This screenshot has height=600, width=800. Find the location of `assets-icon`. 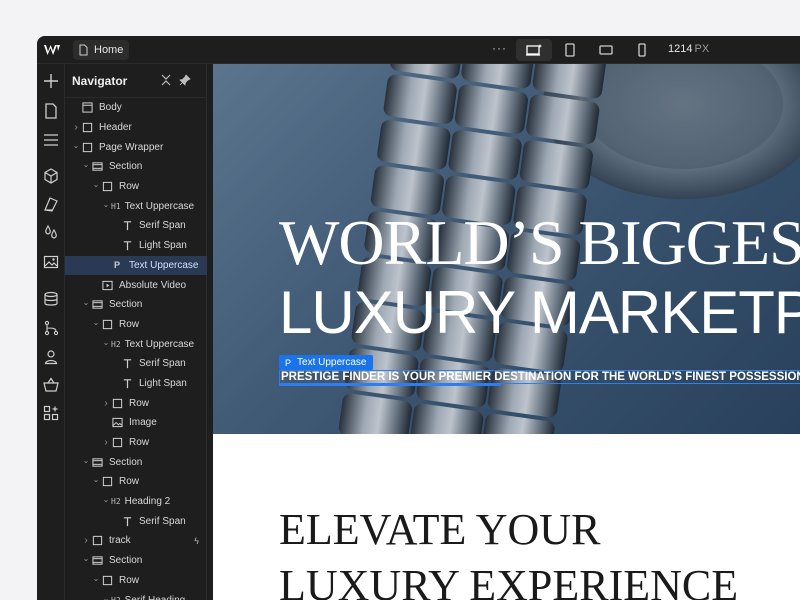

assets-icon is located at coordinates (51, 262).